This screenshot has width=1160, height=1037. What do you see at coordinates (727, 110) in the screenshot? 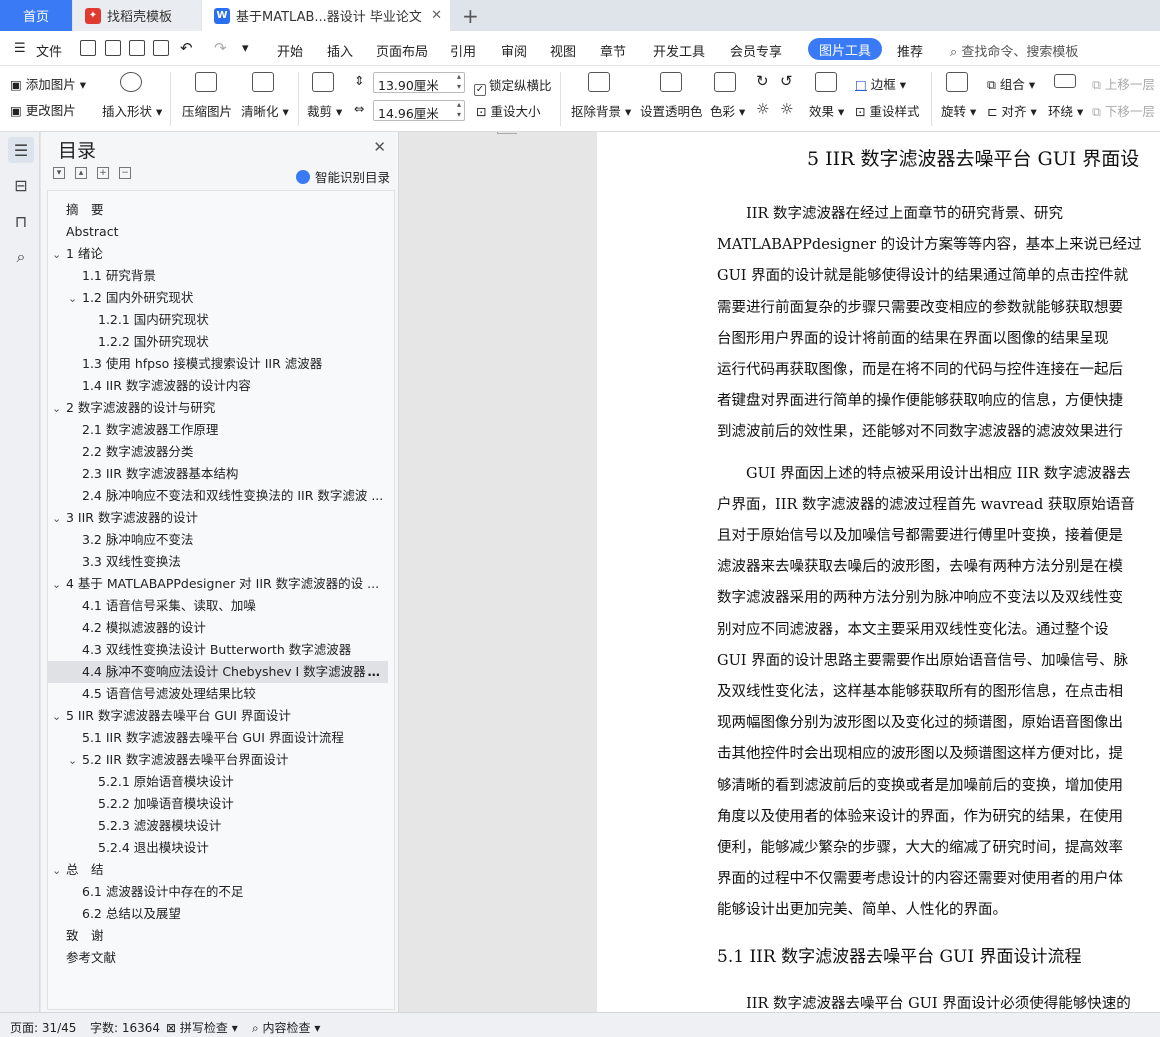
I see `color-button: 色彩 ▾` at bounding box center [727, 110].